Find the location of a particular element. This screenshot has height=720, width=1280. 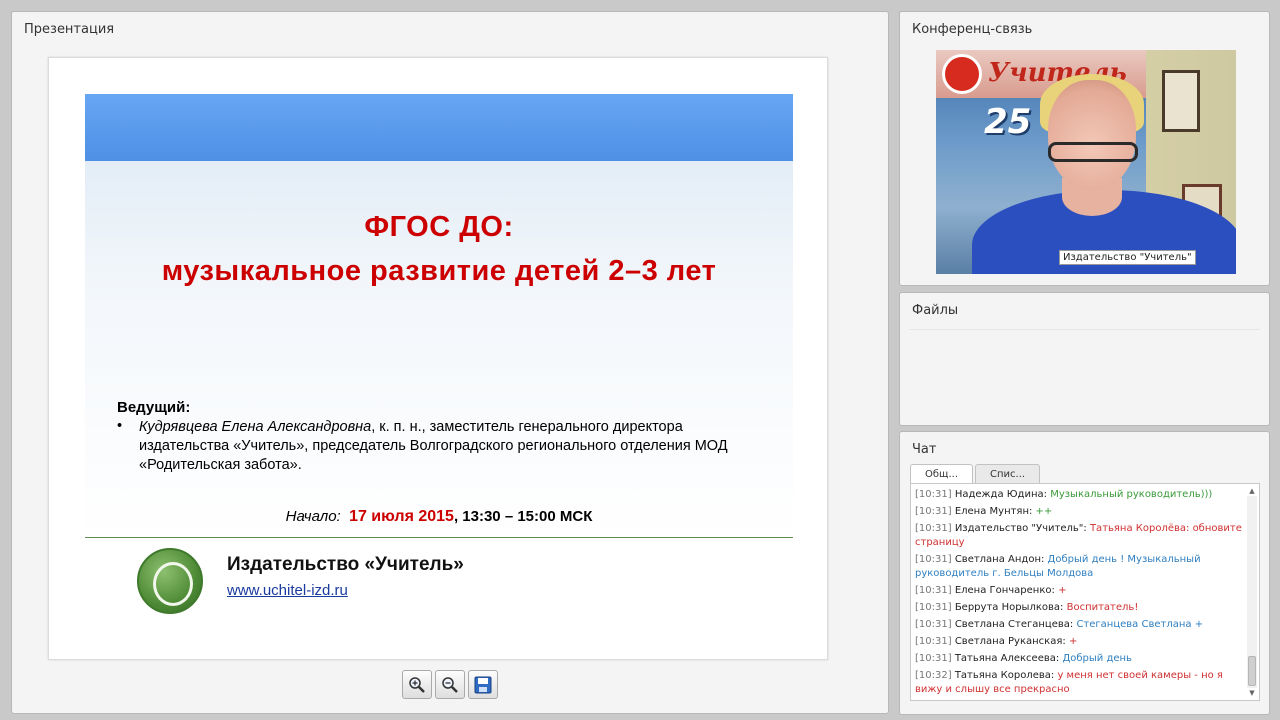

chat-message: [10:31] Елена Гончаренко: + is located at coordinates (1080, 591).